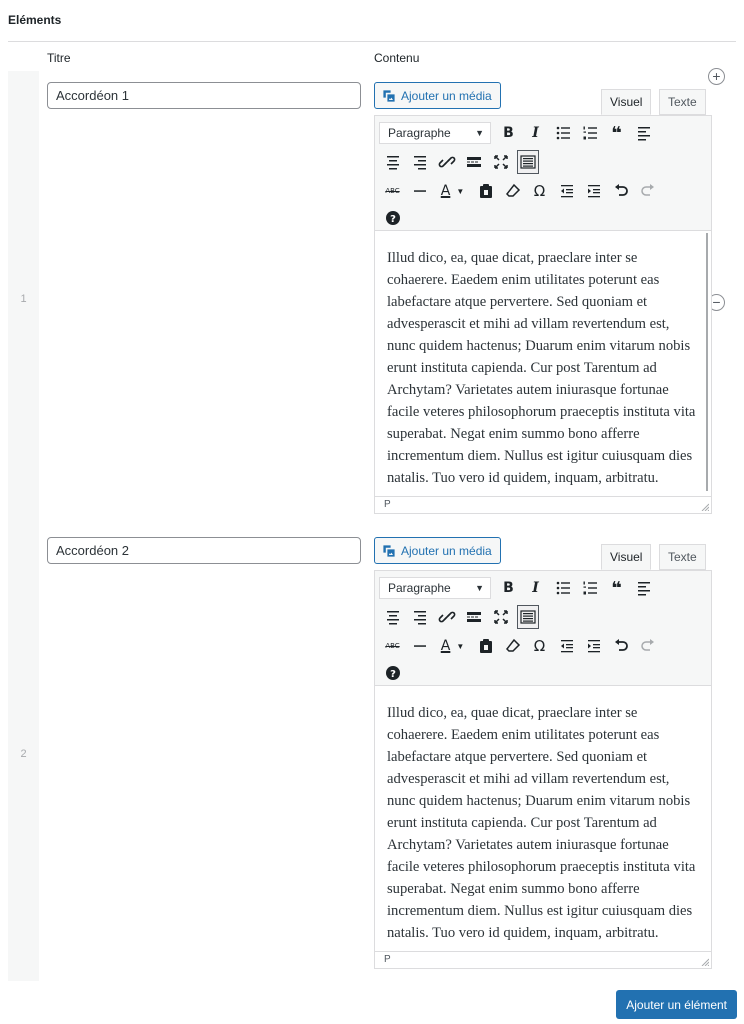 This screenshot has height=1024, width=744. Describe the element at coordinates (23, 753) in the screenshot. I see `row-number: 2` at that location.